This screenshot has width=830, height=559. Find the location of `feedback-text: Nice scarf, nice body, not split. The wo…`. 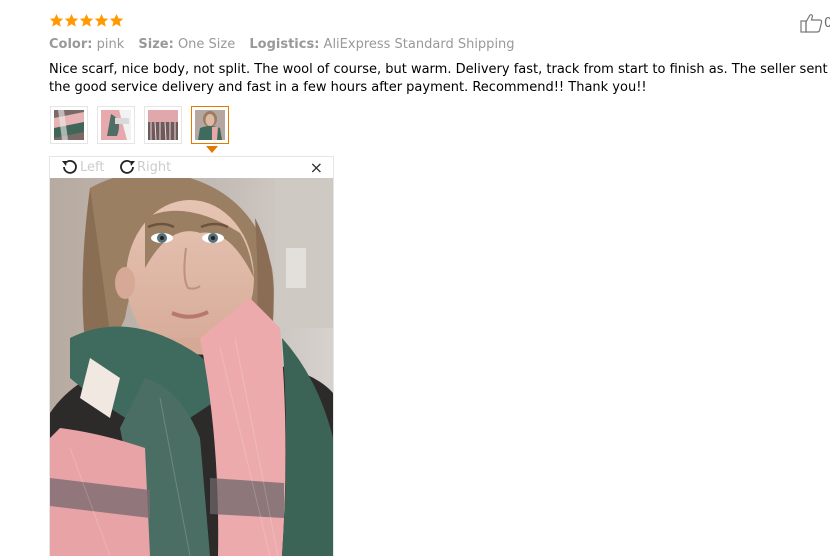

feedback-text: Nice scarf, nice body, not split. The wo… is located at coordinates (438, 78).